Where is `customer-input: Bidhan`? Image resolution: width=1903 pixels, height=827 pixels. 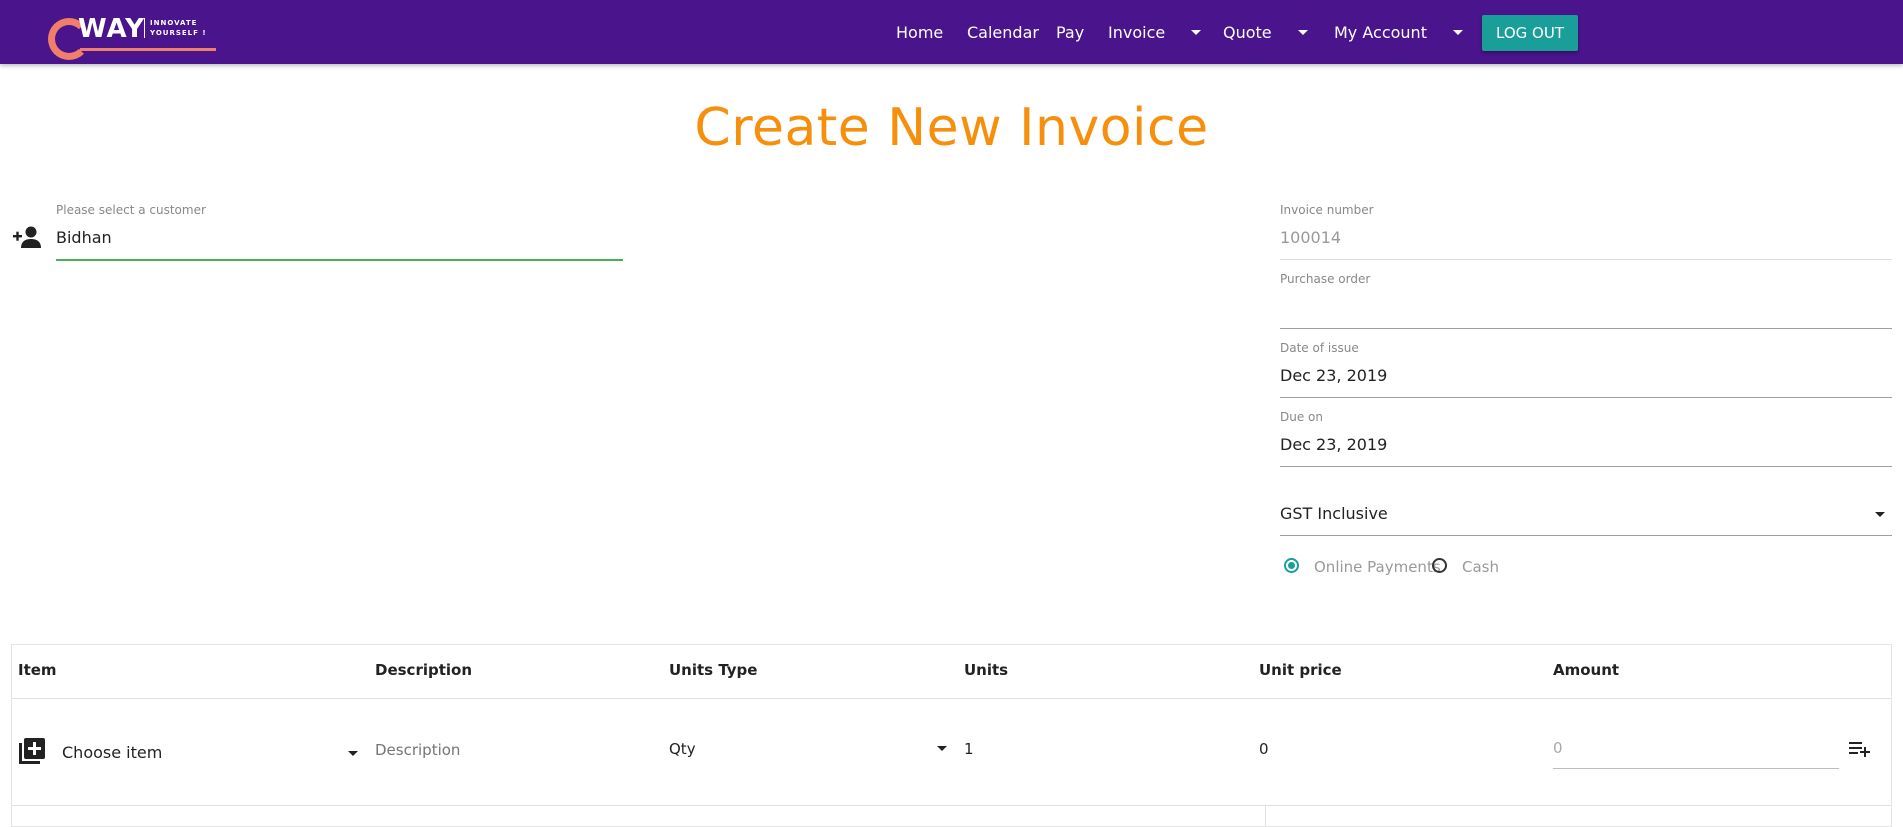
customer-input: Bidhan is located at coordinates (84, 237).